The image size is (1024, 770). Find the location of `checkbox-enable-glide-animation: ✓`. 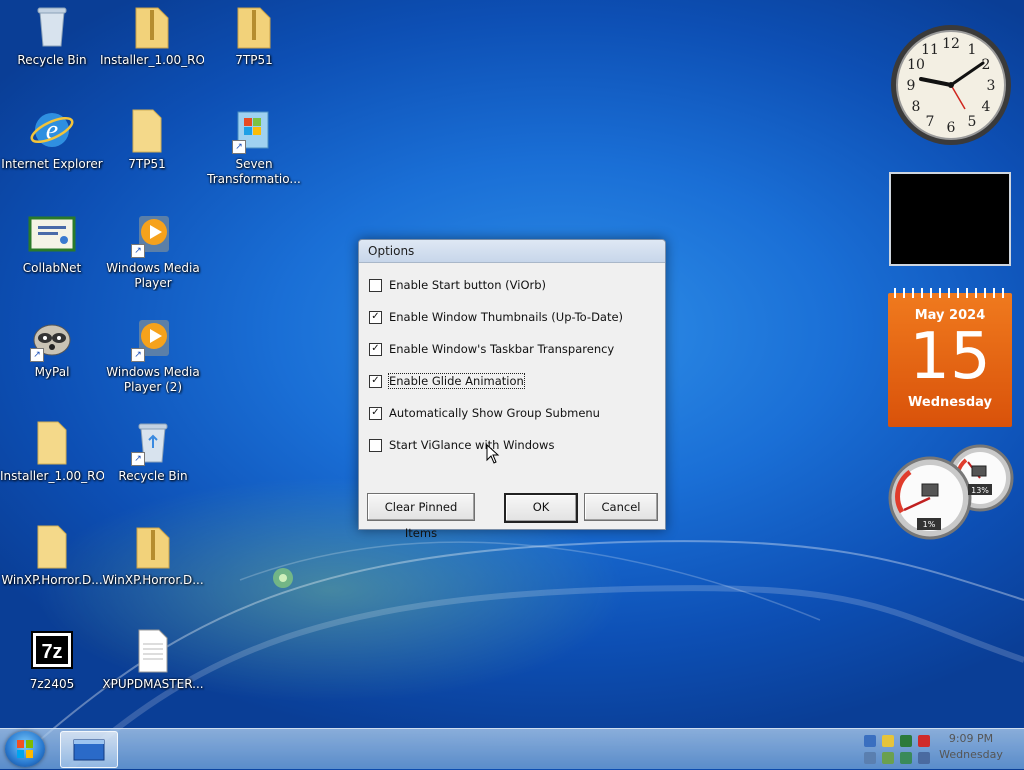

checkbox-enable-glide-animation: ✓ is located at coordinates (375, 381).